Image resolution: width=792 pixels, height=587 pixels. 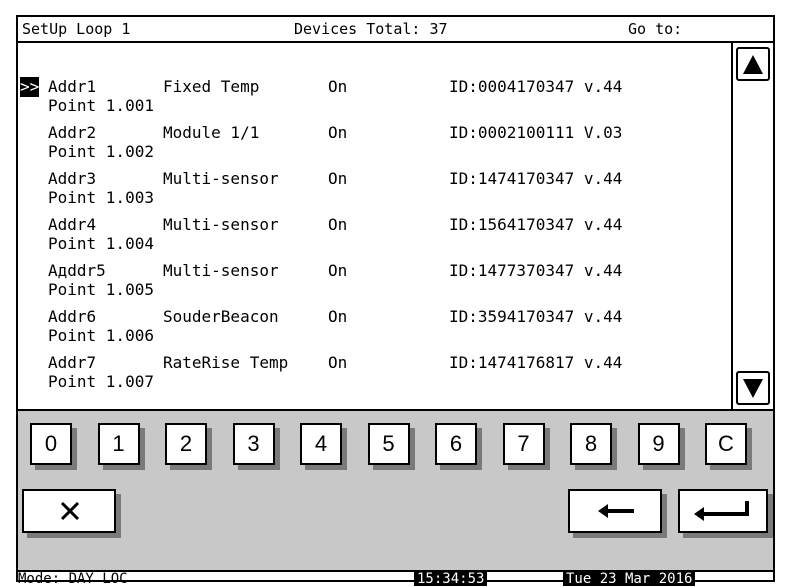 What do you see at coordinates (371, 29) in the screenshot?
I see `devices-total: Devices Total: 37` at bounding box center [371, 29].